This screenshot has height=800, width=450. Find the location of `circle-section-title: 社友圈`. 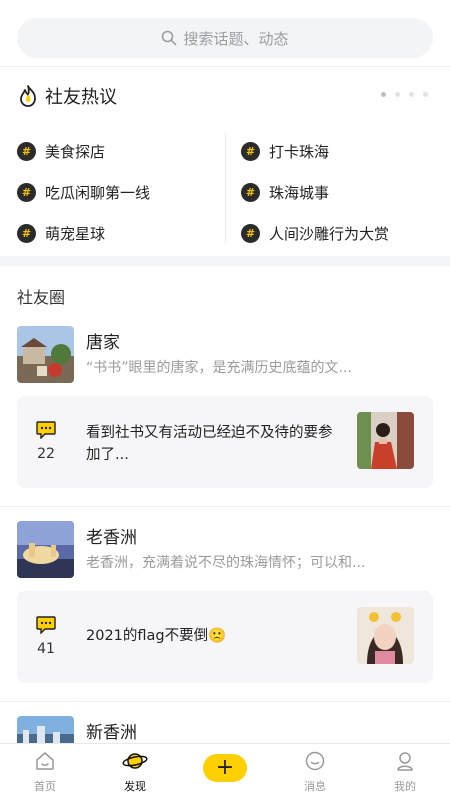

circle-section-title: 社友圈 is located at coordinates (41, 297).